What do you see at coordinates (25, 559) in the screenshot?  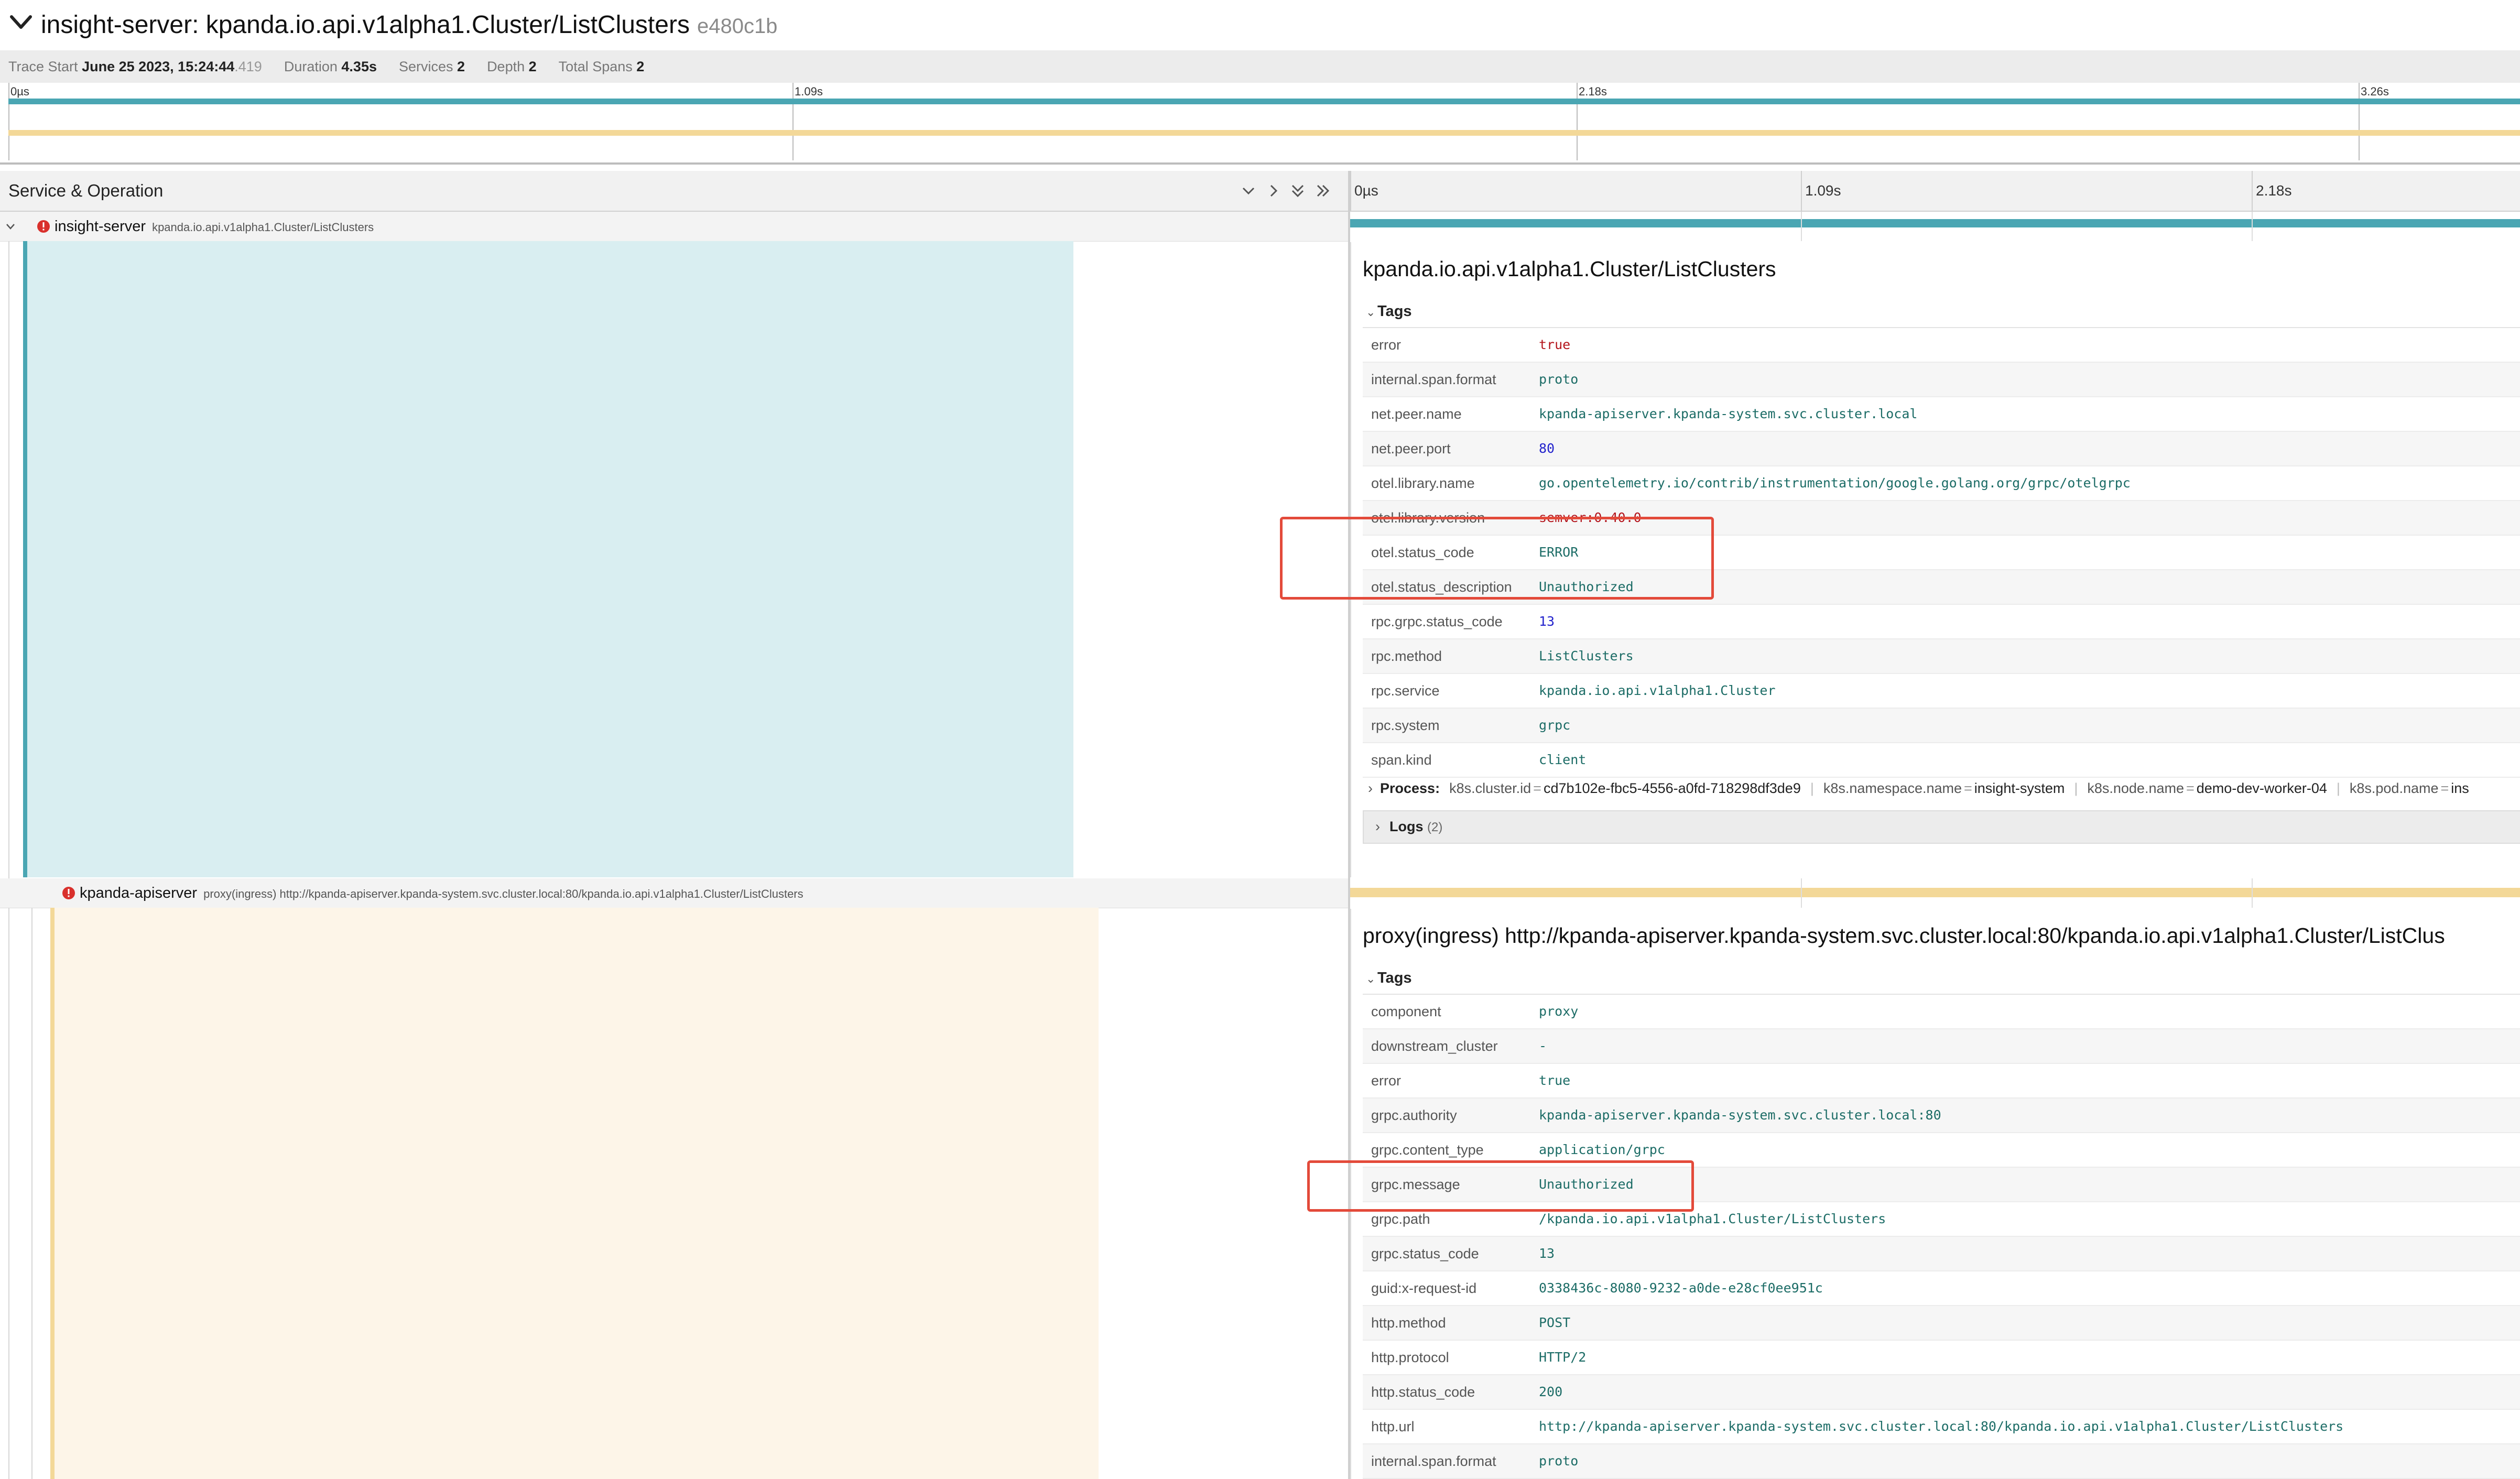 I see `span-detail-accent` at bounding box center [25, 559].